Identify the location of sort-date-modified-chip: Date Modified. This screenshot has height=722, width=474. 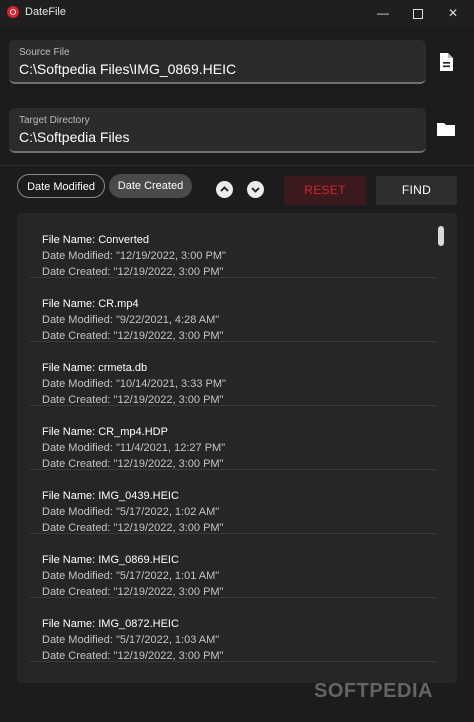
(61, 186).